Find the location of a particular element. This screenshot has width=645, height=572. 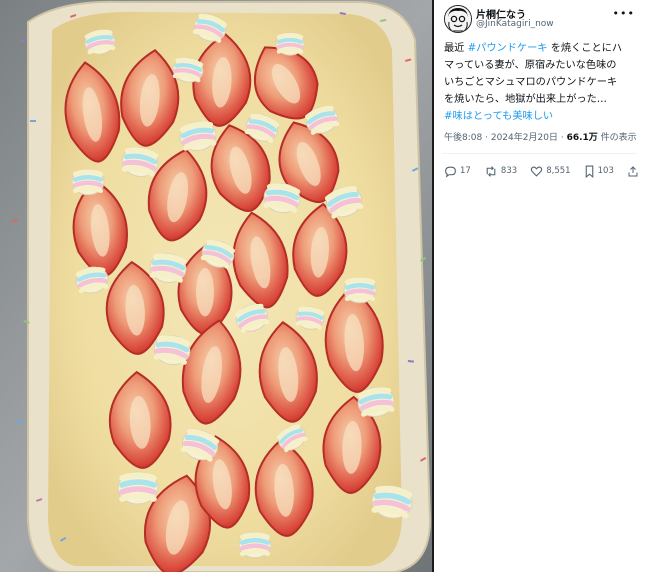

tweet-time: 午後8:08 is located at coordinates (463, 138).